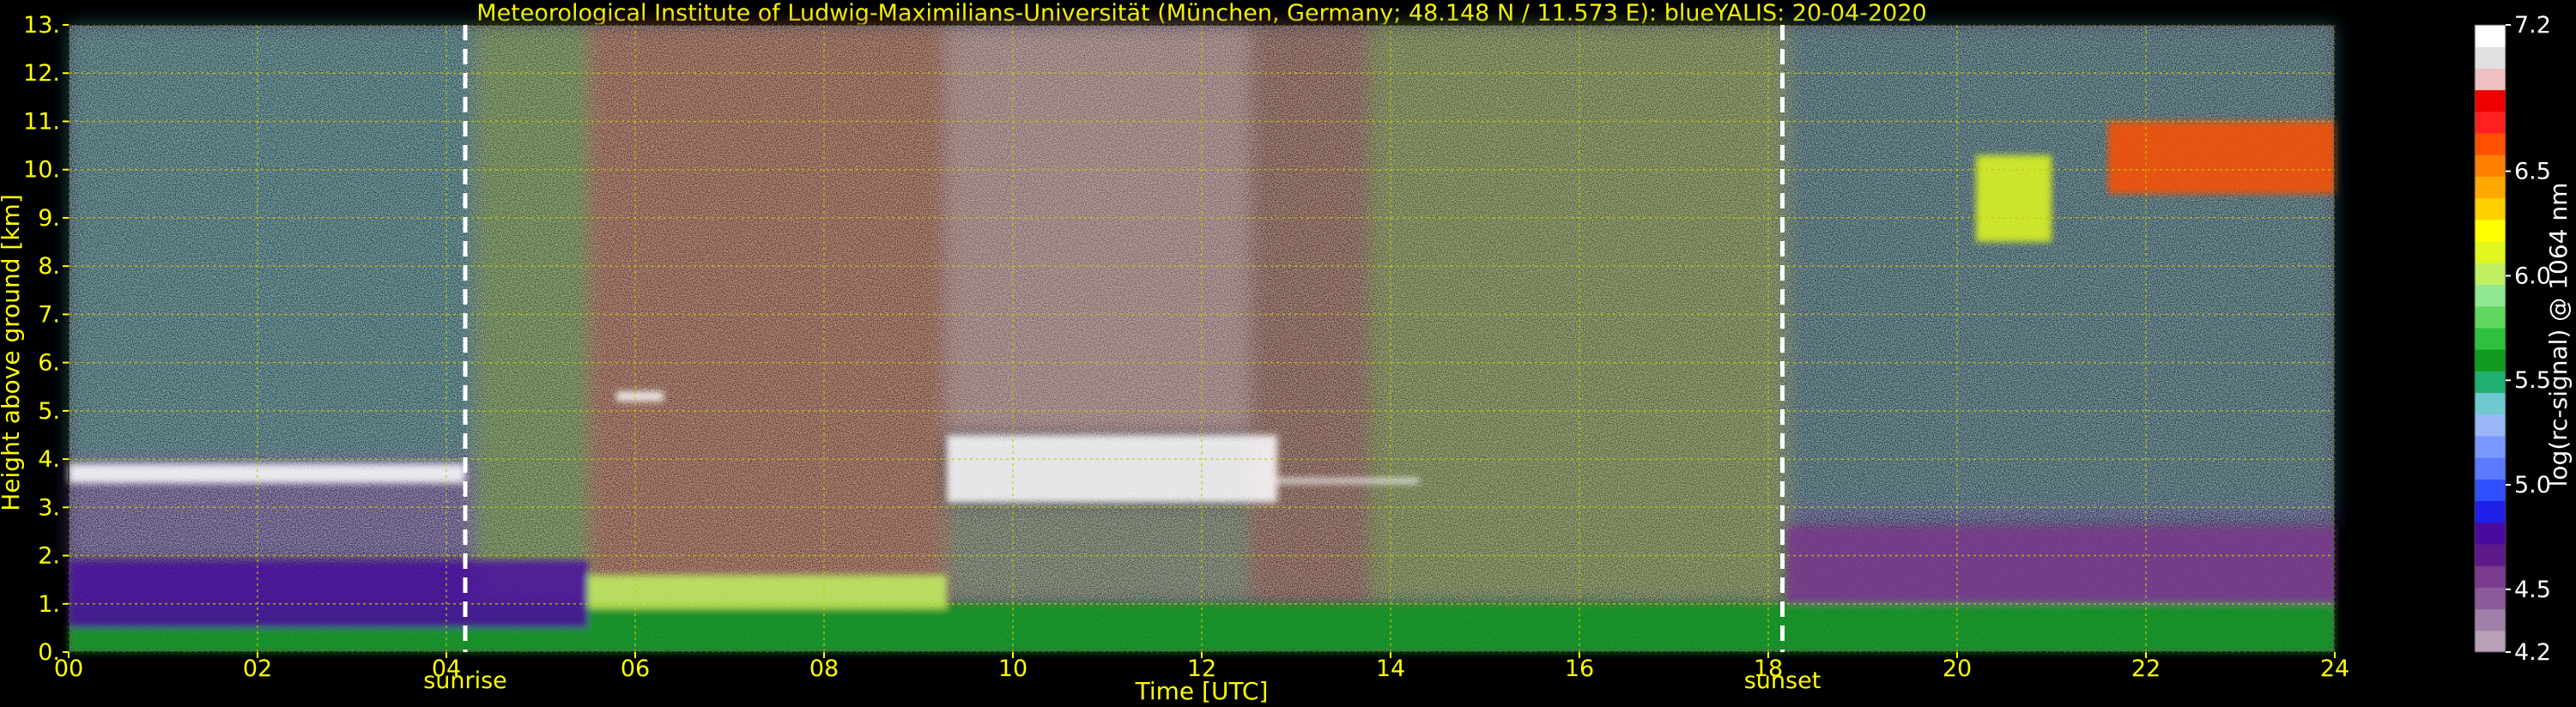 Image resolution: width=2576 pixels, height=707 pixels. I want to click on y-tick-label: 2., so click(49, 556).